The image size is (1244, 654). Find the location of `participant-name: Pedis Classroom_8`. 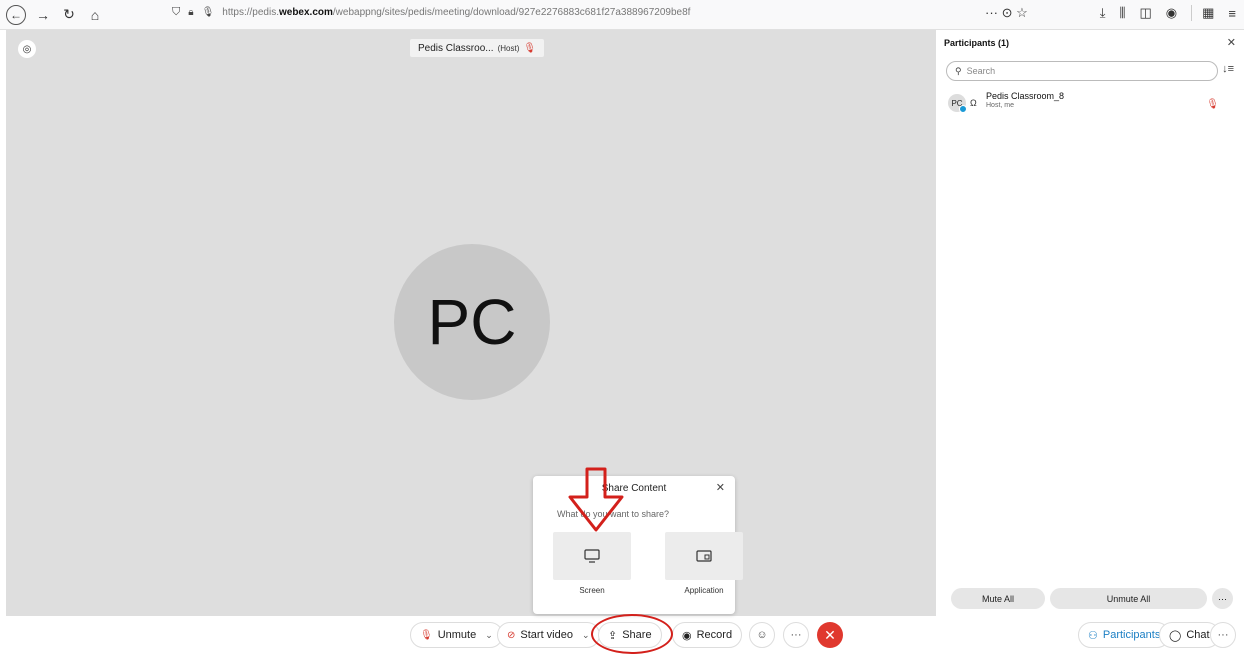

participant-name: Pedis Classroom_8 is located at coordinates (1025, 96).